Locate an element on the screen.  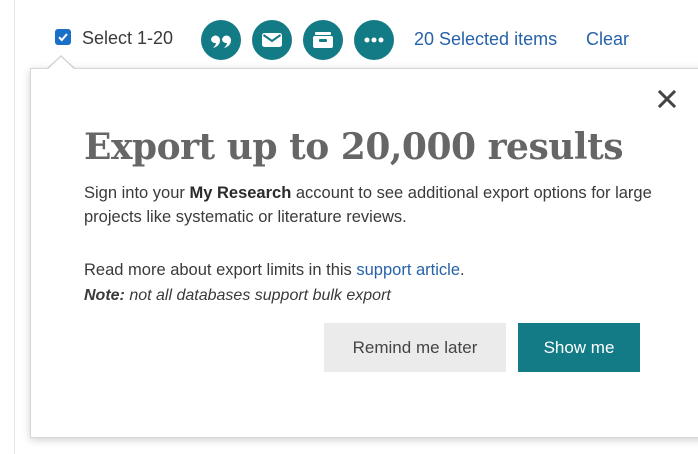
save-box-icon is located at coordinates (323, 40).